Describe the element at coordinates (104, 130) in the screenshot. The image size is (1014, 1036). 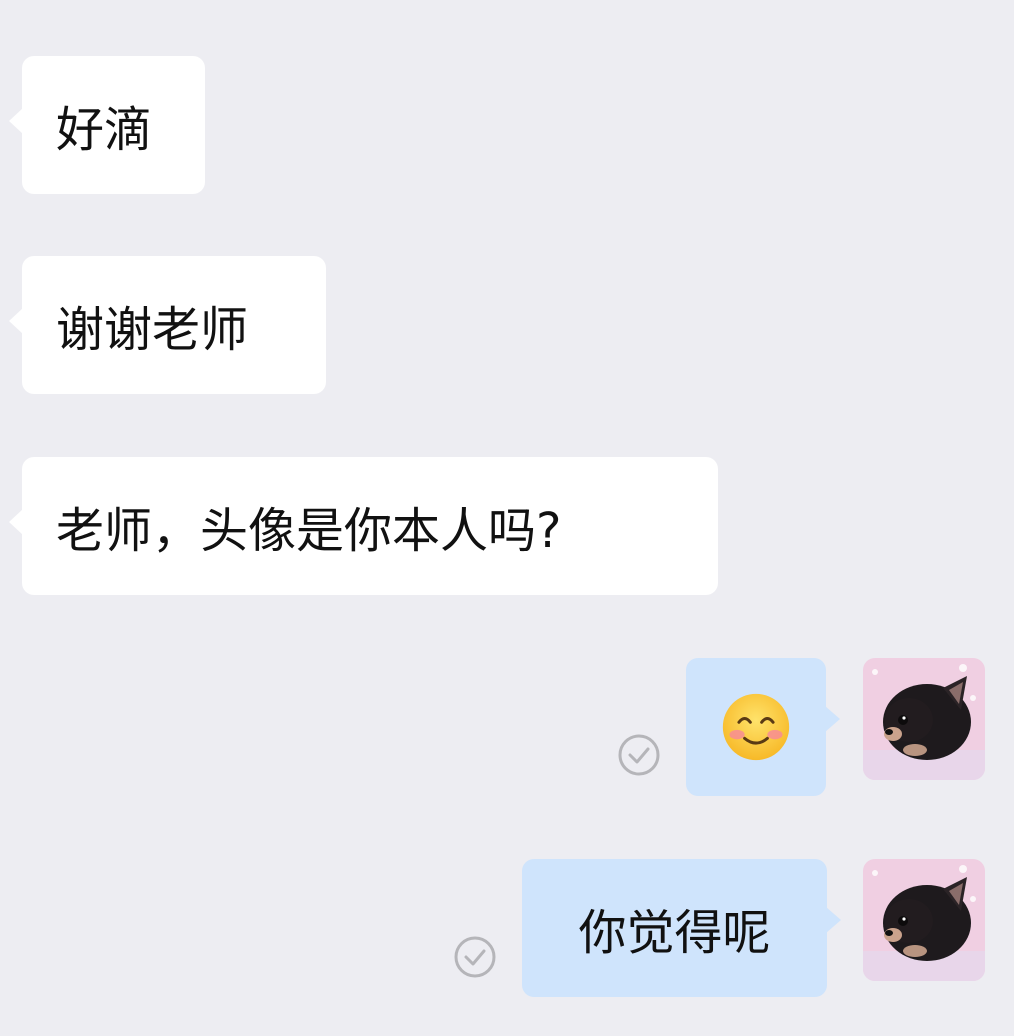
I see `message-text: 好滴` at that location.